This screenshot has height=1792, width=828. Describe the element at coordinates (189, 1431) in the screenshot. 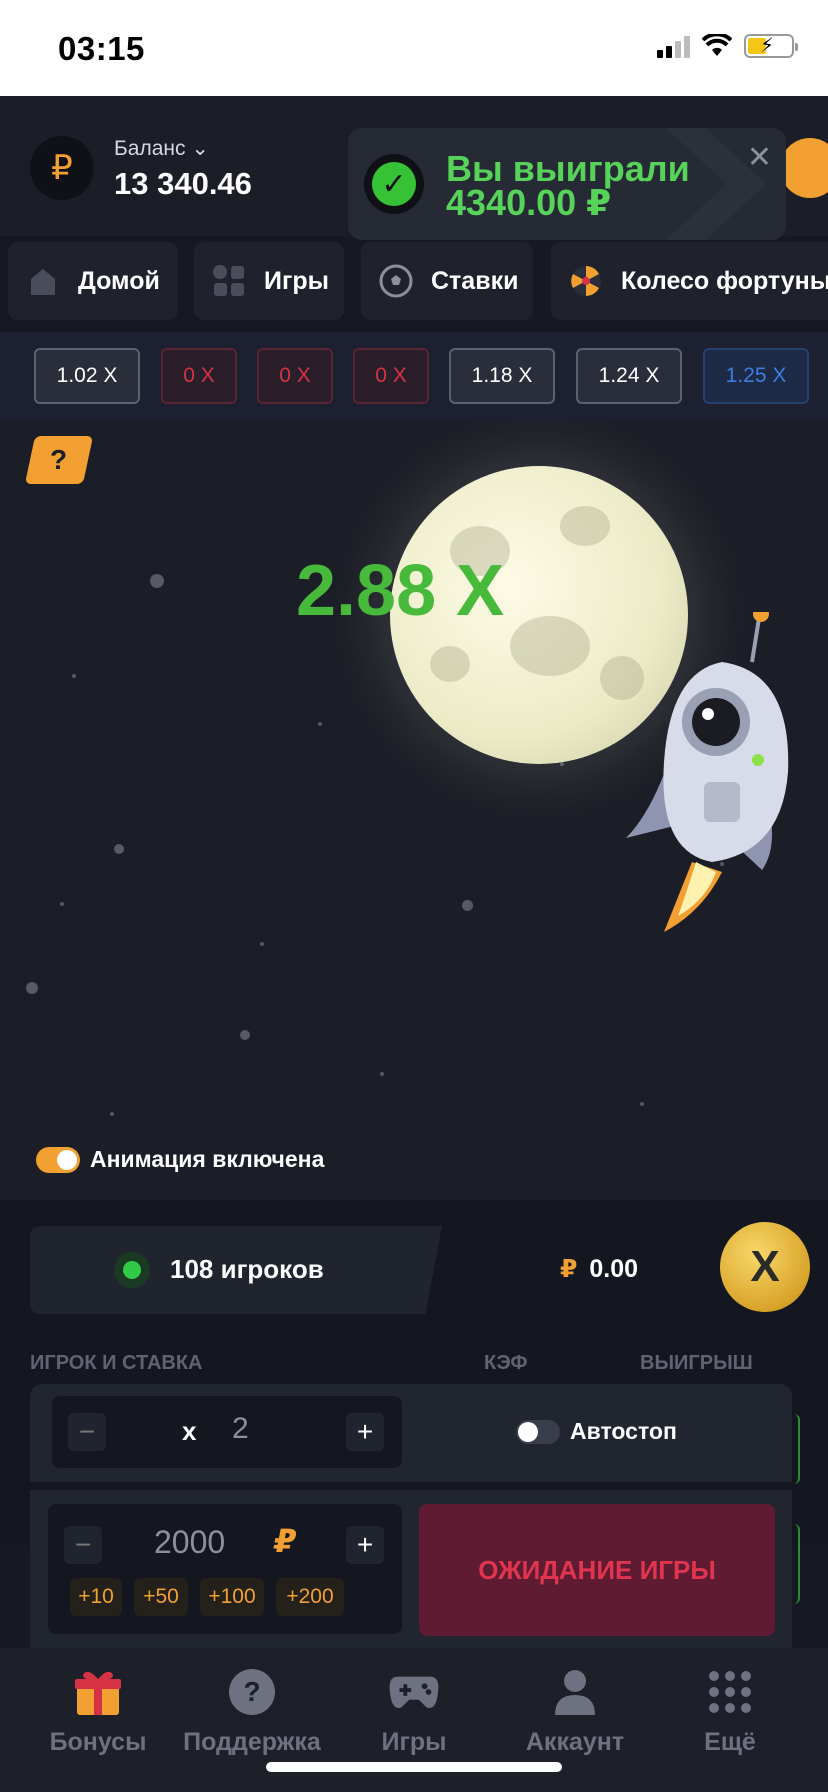

I see `x-label: x` at that location.